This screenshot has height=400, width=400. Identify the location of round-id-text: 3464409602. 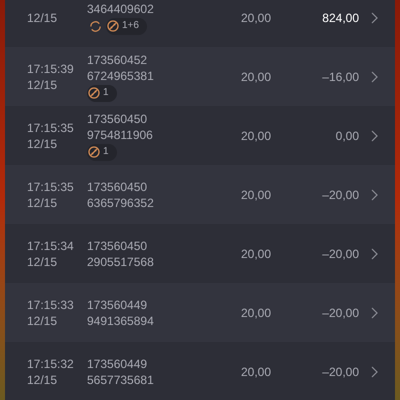
(121, 8).